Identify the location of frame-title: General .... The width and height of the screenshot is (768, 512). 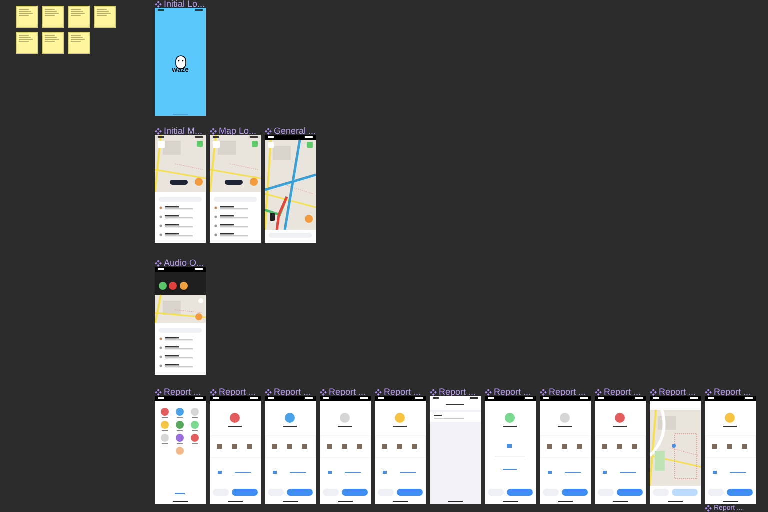
(295, 131).